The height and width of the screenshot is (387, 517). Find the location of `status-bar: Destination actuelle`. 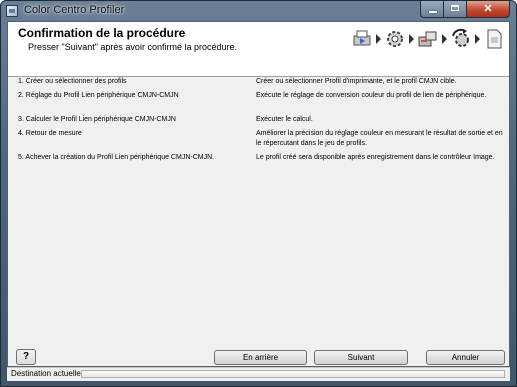

status-bar: Destination actuelle is located at coordinates (258, 374).